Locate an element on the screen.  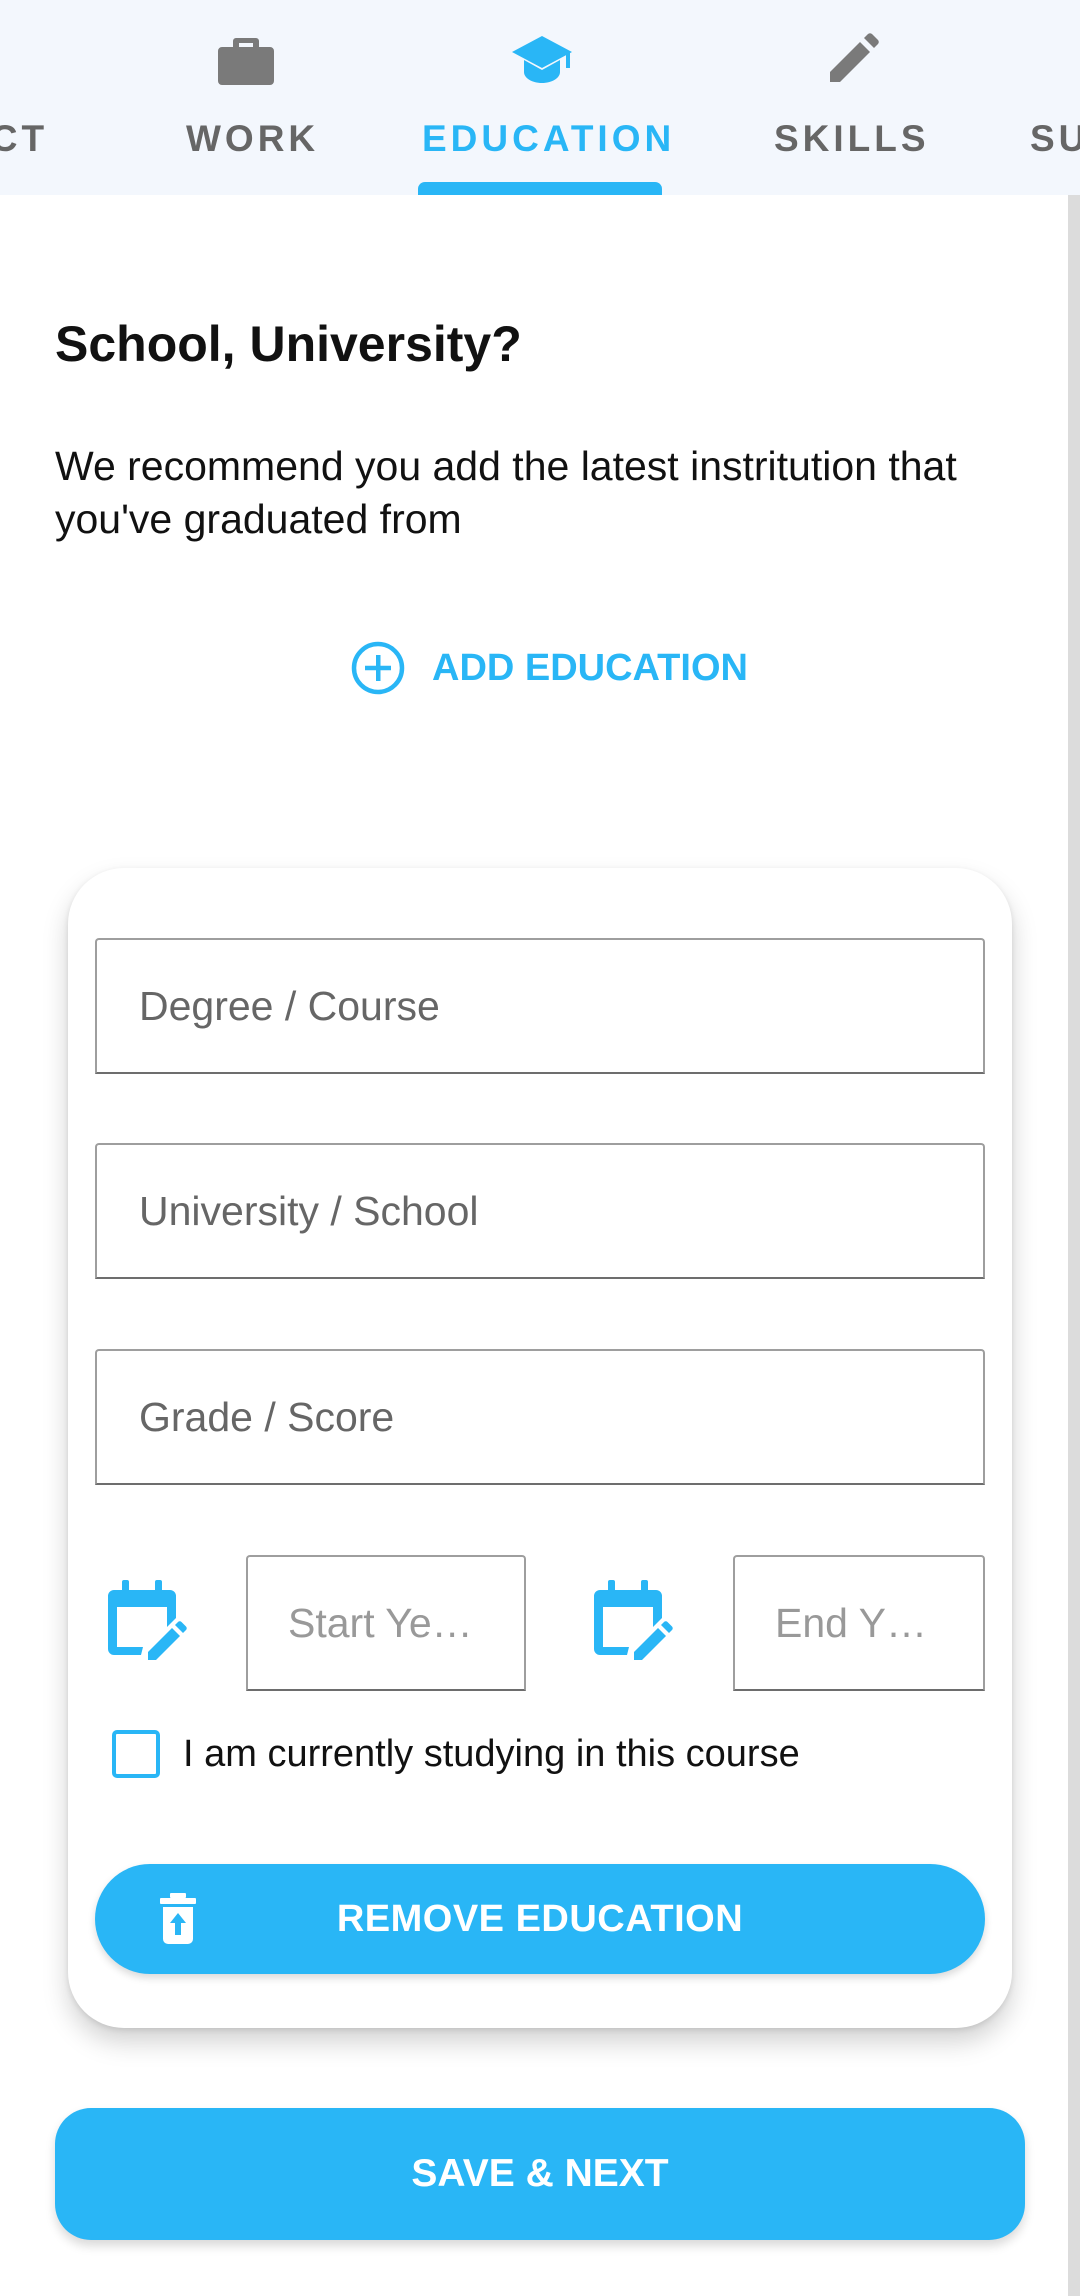
end-year-input is located at coordinates (859, 1623).